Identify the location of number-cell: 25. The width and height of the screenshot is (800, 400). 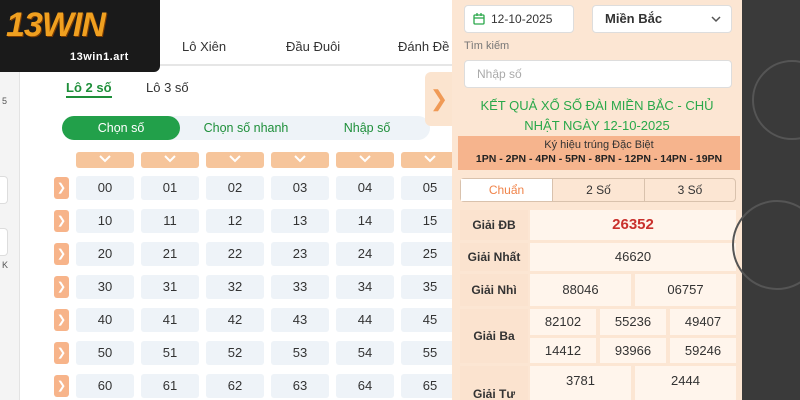
(430, 254).